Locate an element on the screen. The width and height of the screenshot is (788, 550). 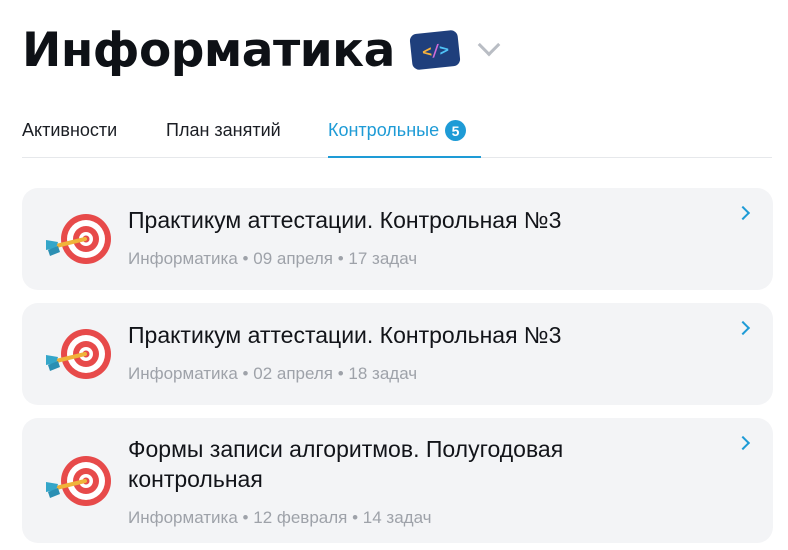
tab-label: Контрольные is located at coordinates (384, 130).